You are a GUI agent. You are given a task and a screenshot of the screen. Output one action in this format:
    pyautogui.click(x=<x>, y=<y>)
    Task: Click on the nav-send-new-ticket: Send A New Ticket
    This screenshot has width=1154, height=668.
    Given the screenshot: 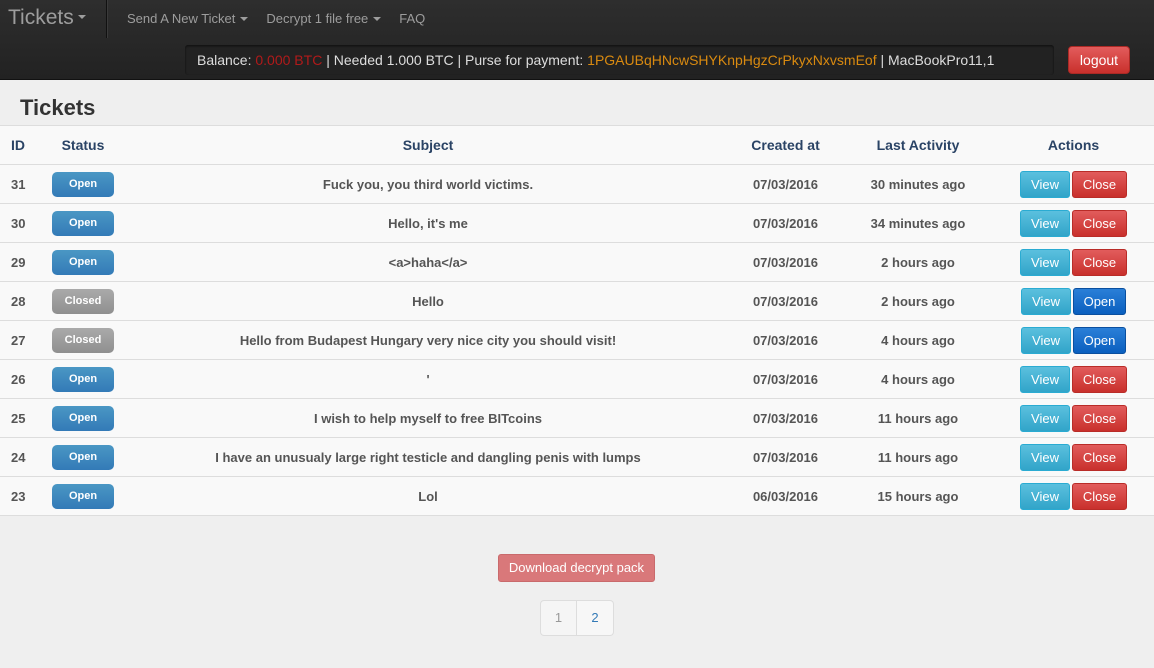 What is the action you would take?
    pyautogui.click(x=187, y=19)
    